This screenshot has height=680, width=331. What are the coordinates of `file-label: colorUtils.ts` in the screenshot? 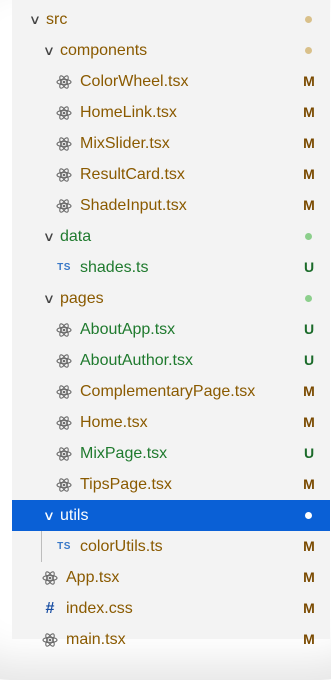 It's located at (121, 546).